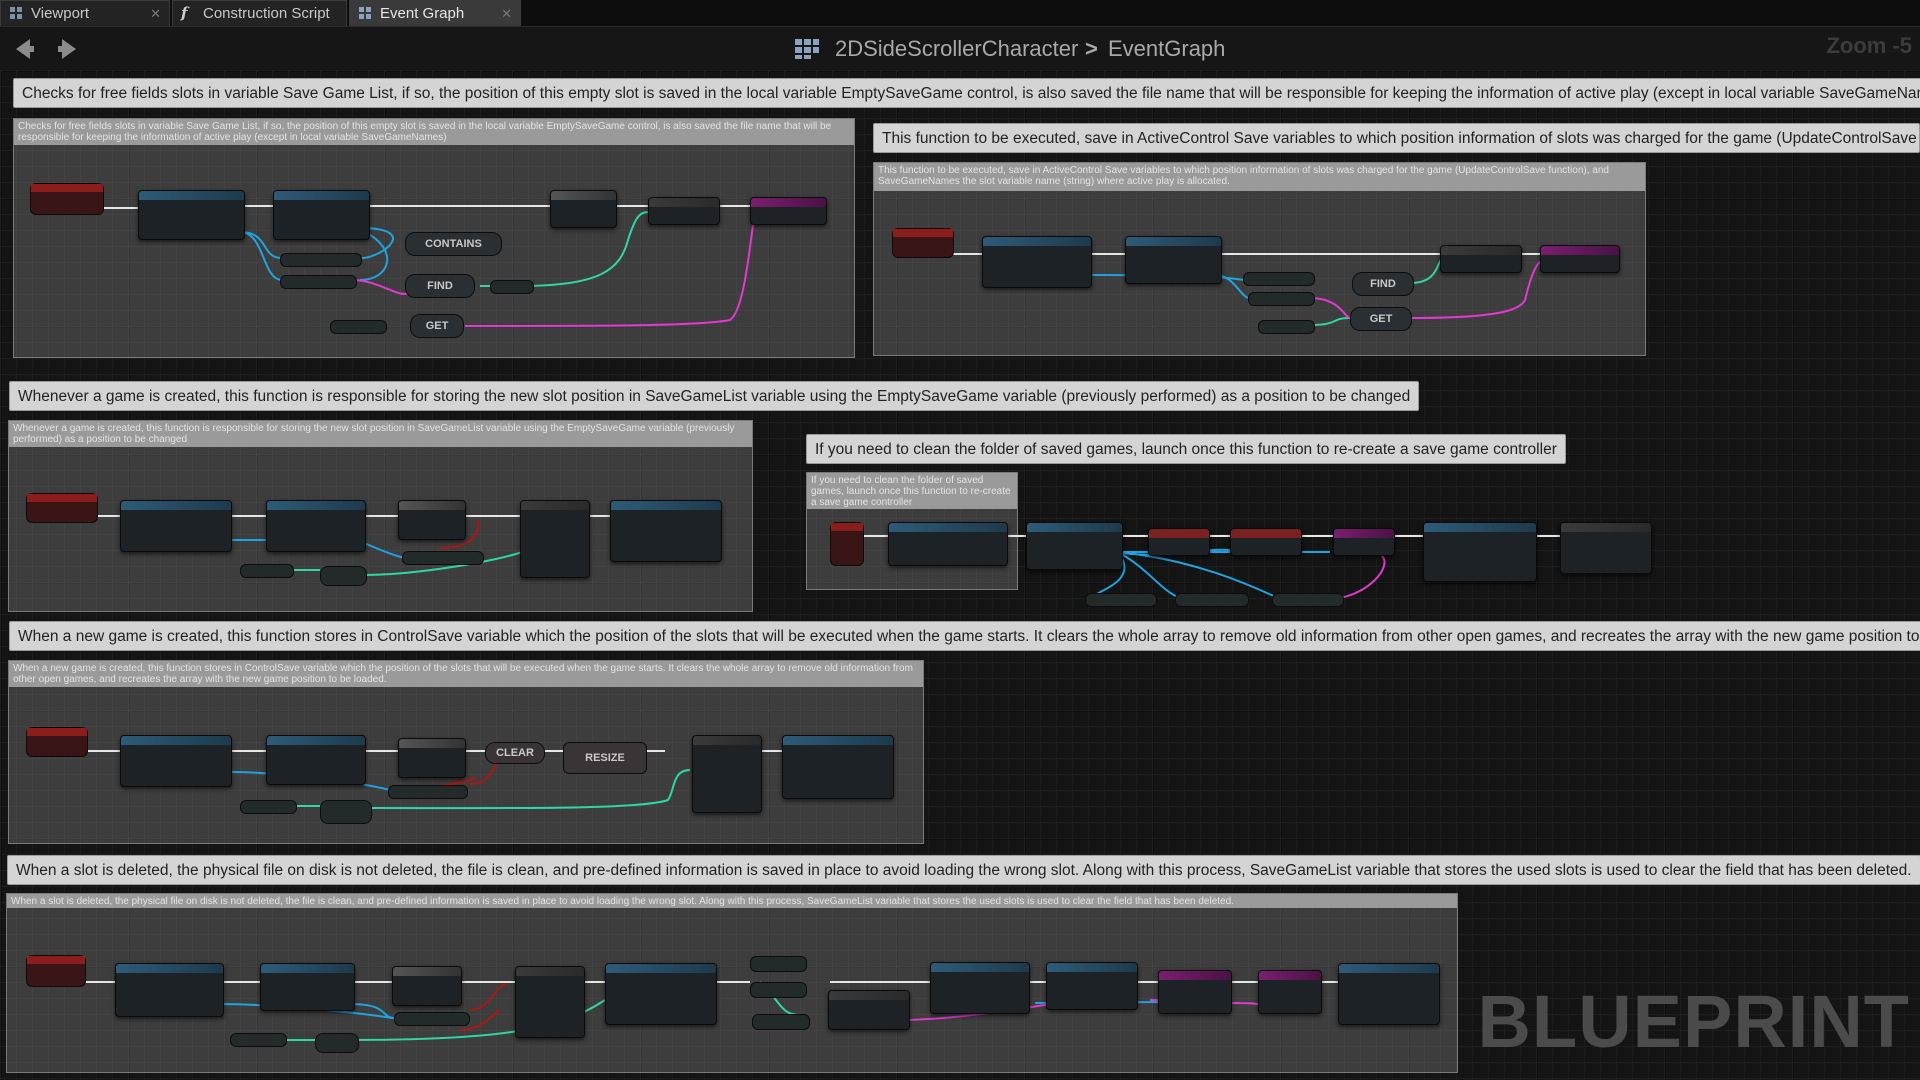 This screenshot has width=1920, height=1080. What do you see at coordinates (1693, 1021) in the screenshot?
I see `blueprint-watermark: BLUEPRINT` at bounding box center [1693, 1021].